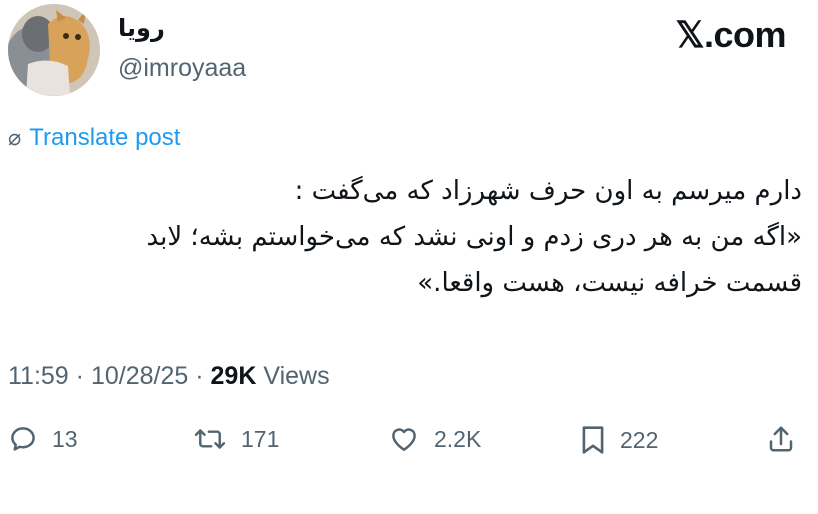 This screenshot has width=818, height=514. I want to click on views-count: 29K, so click(233, 376).